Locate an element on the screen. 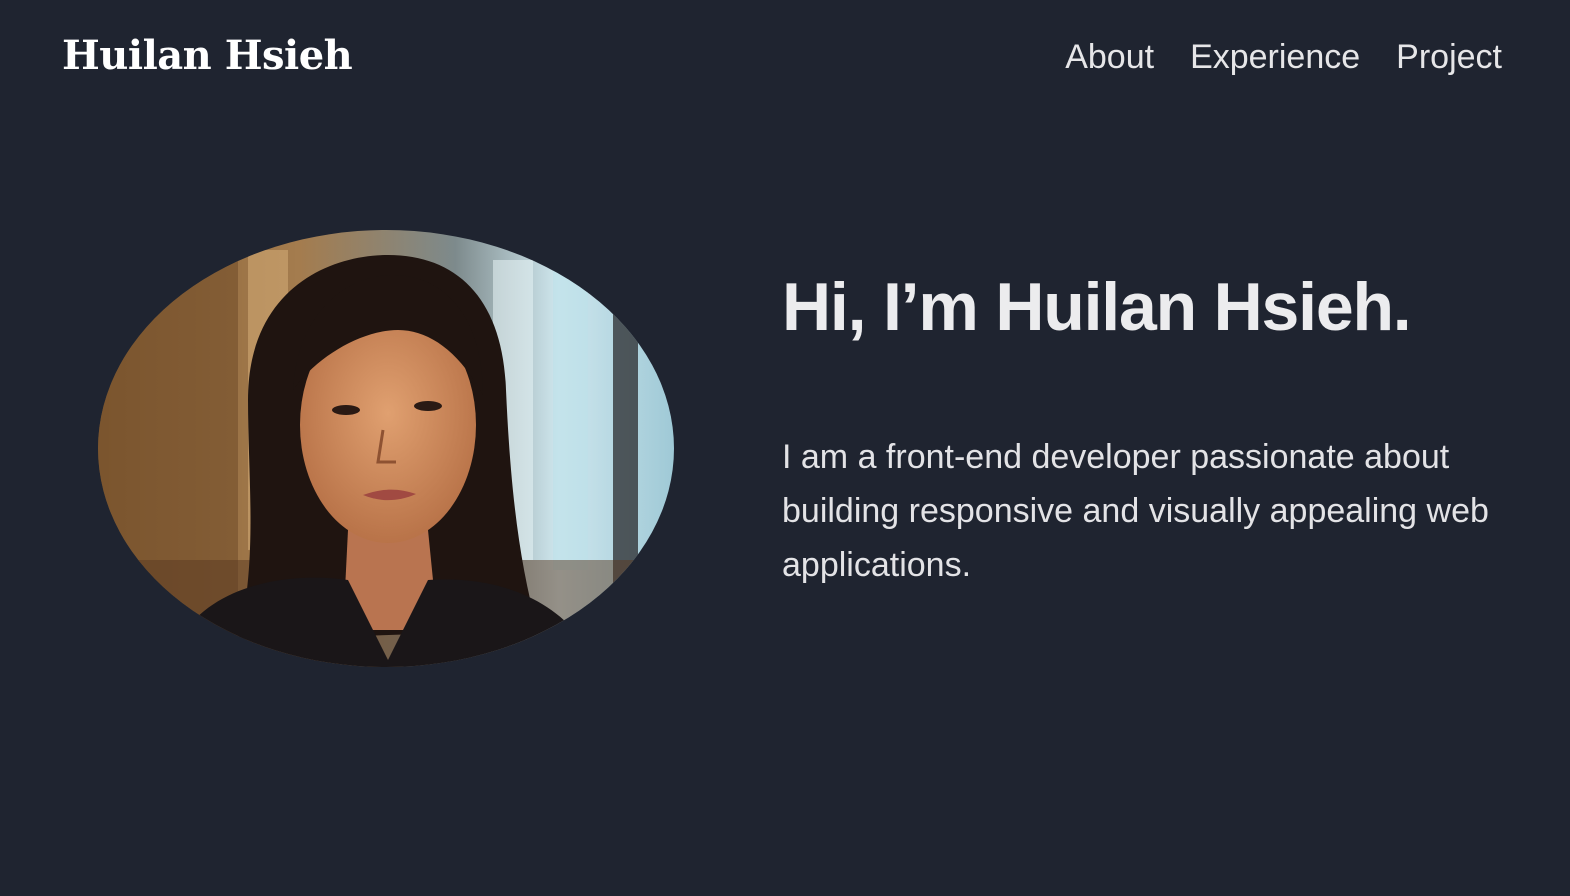 The image size is (1570, 896). nav-link-experience: Experience is located at coordinates (1275, 57).